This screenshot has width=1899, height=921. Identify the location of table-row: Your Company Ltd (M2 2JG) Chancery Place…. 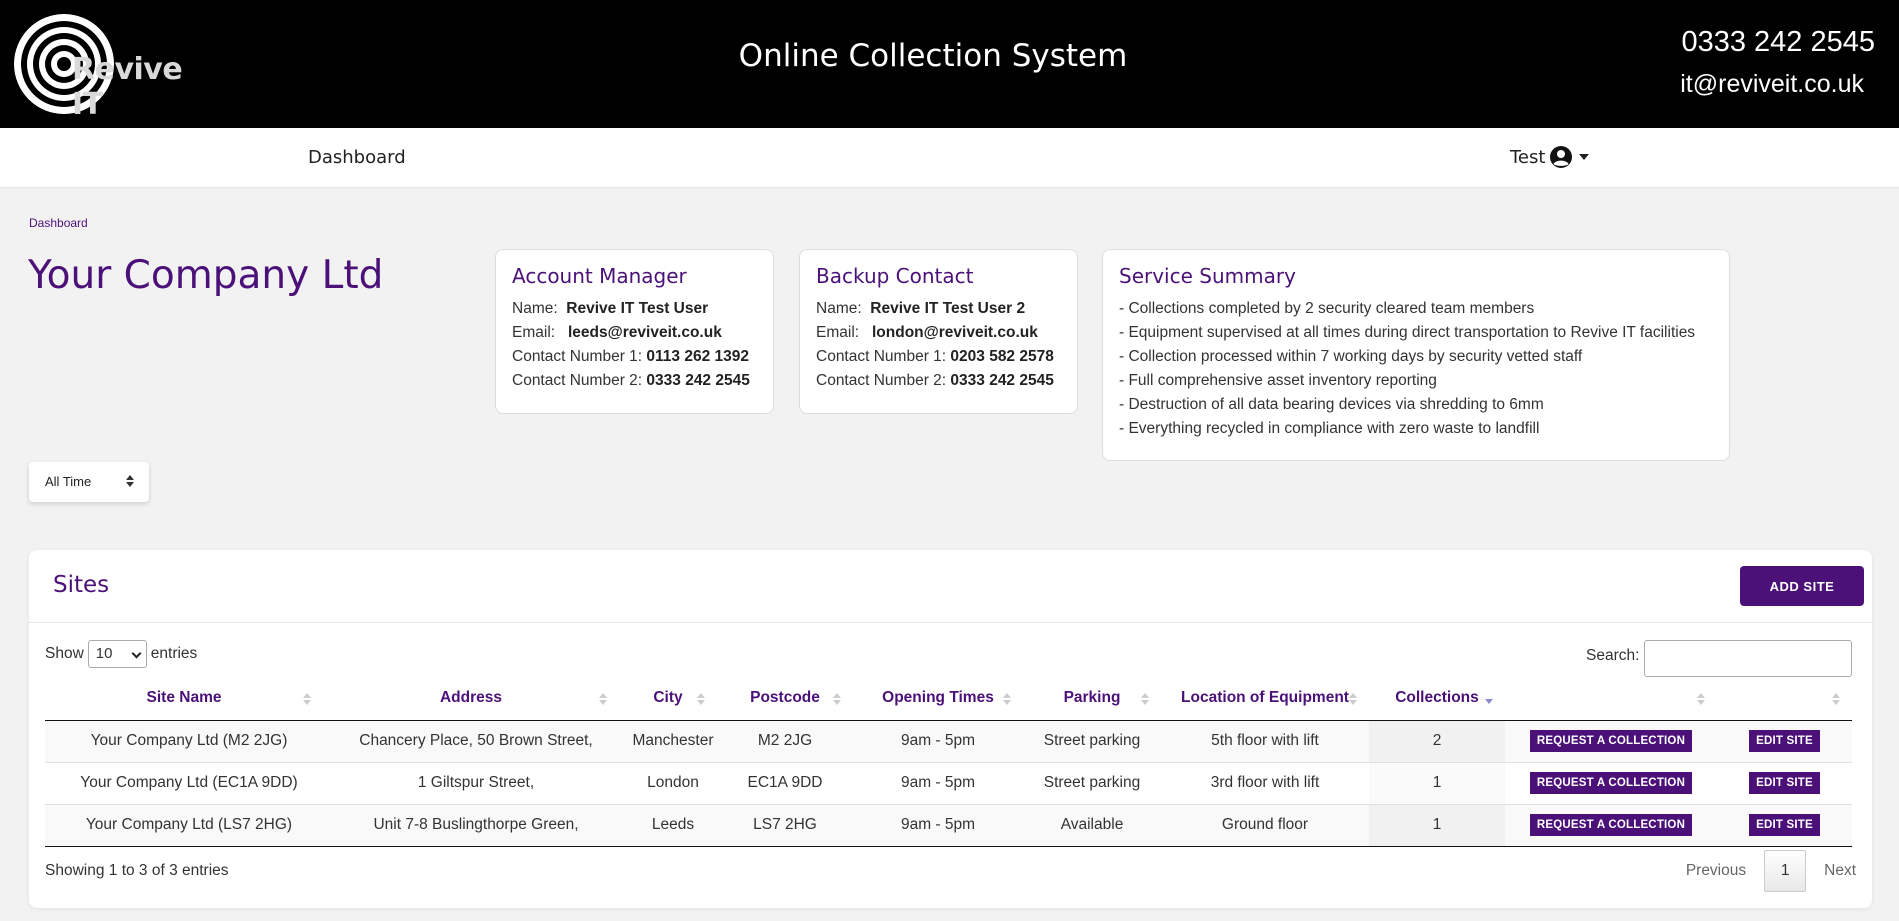
(948, 741).